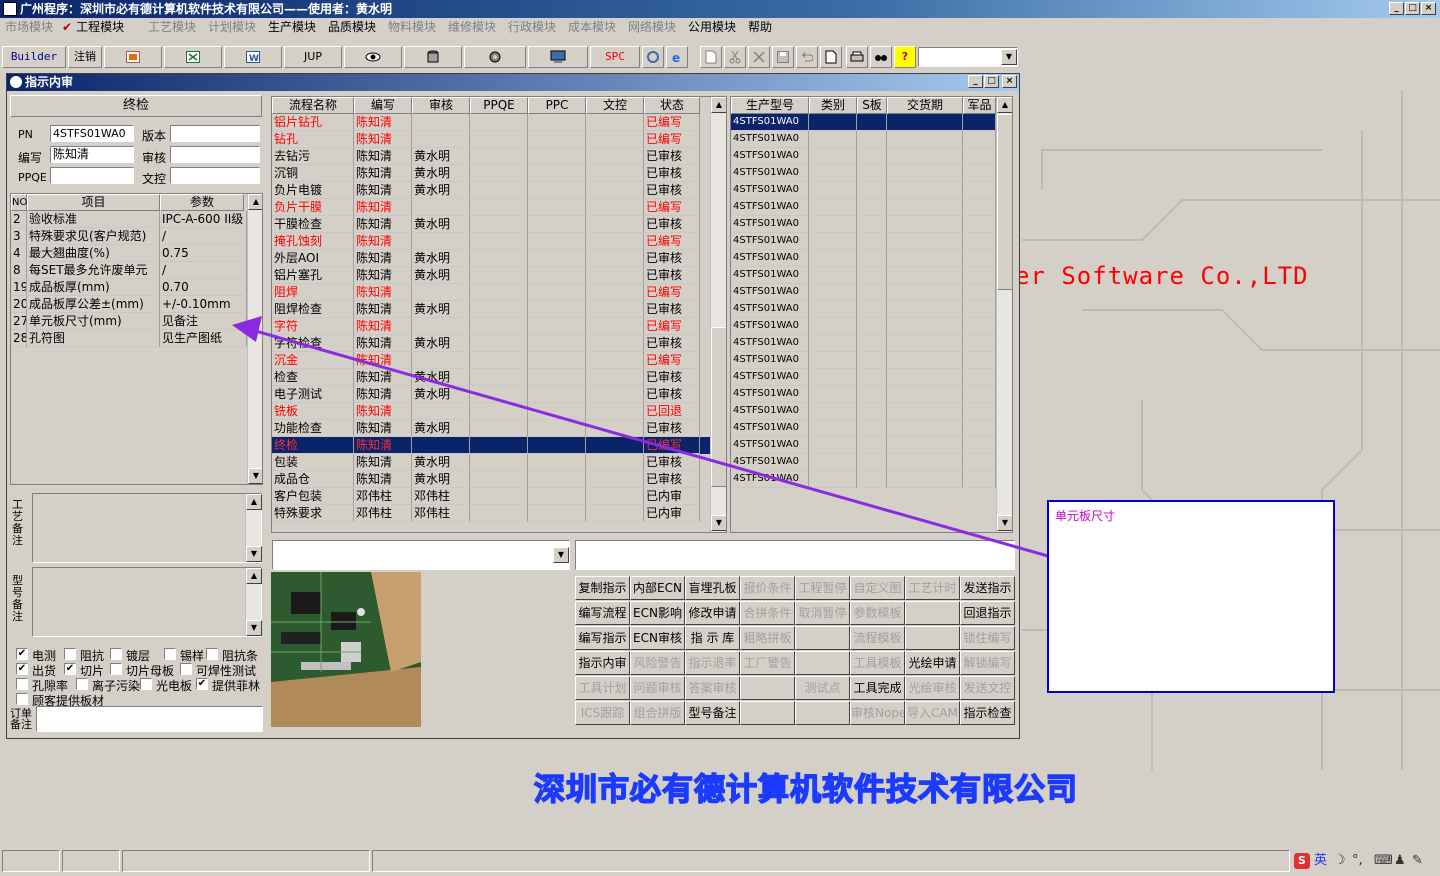  Describe the element at coordinates (760, 27) in the screenshot. I see `menu-12: 帮助` at that location.